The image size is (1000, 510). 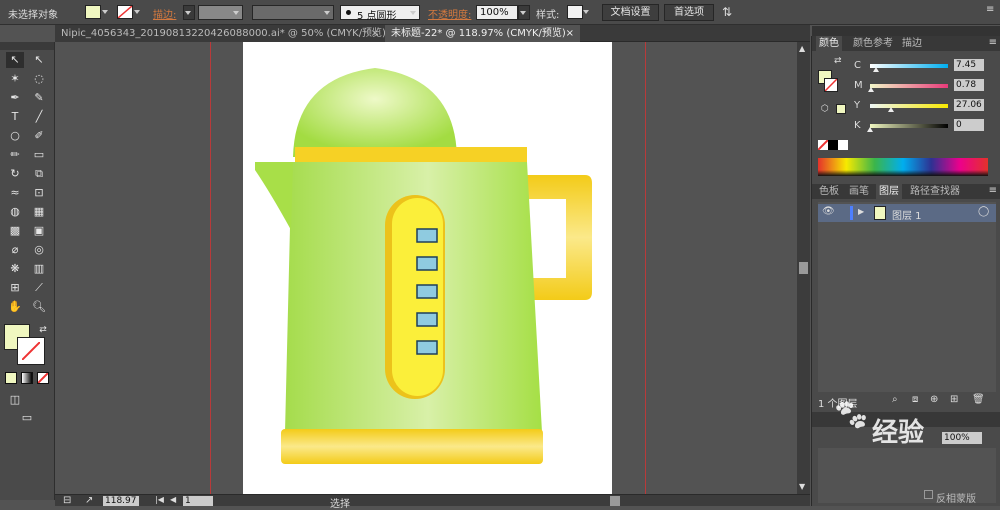 I want to click on page-field: 1, so click(x=198, y=501).